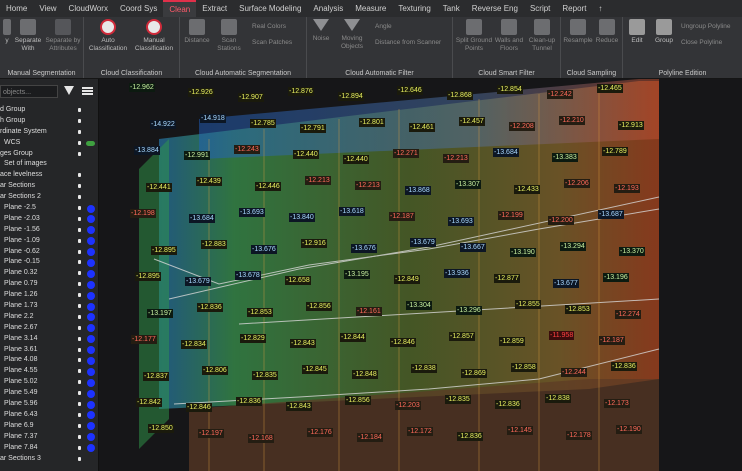 Image resolution: width=742 pixels, height=471 pixels. Describe the element at coordinates (270, 8) in the screenshot. I see `menu-item: Surface Modeling` at that location.